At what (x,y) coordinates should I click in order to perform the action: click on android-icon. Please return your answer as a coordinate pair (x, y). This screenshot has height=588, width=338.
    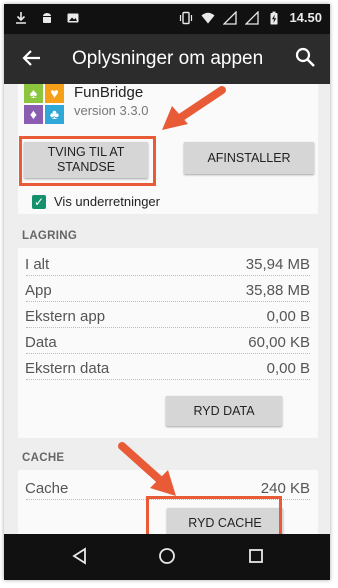
    Looking at the image, I should click on (47, 18).